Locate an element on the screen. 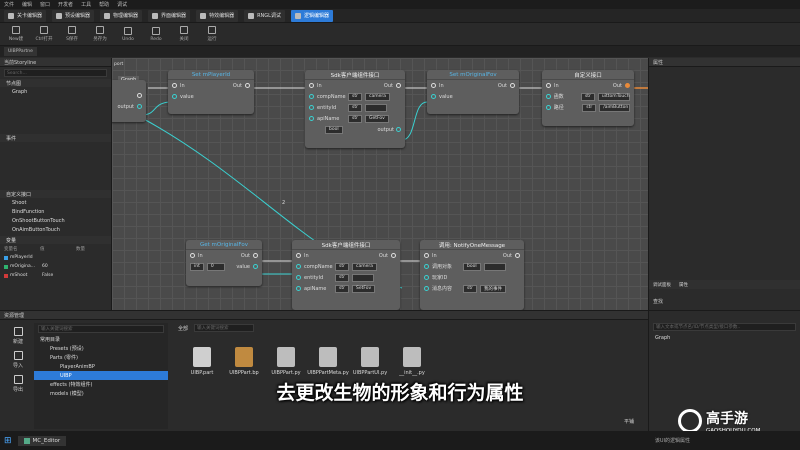 This screenshot has height=450, width=800. custom-interface-item: OnAimButtonTouch is located at coordinates (55, 229).